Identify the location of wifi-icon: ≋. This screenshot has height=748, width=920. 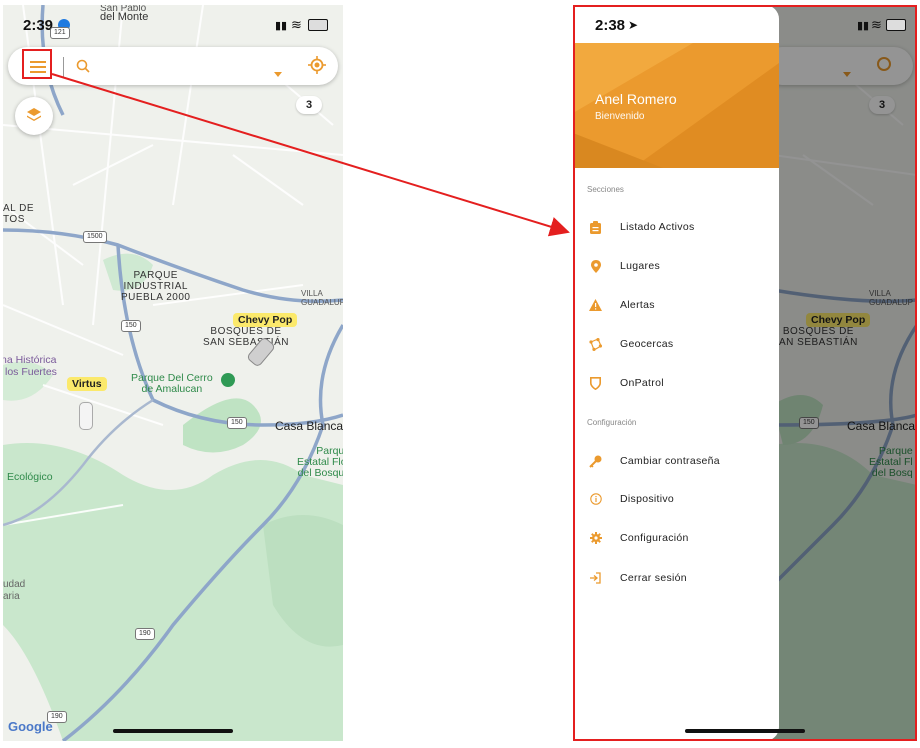
(876, 24).